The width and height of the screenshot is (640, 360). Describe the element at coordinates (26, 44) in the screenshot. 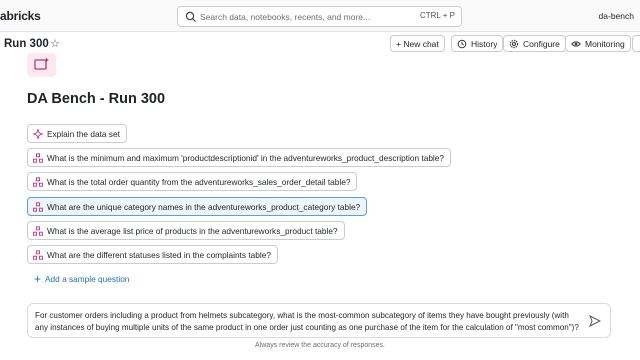

I see `space-title: Run 300` at that location.